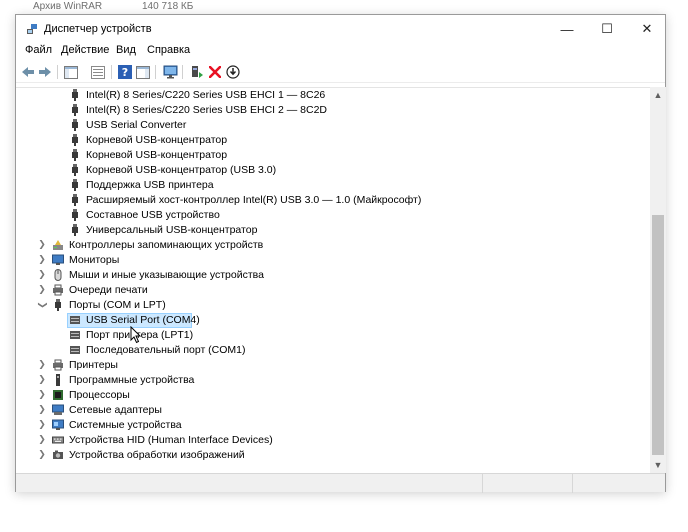 The width and height of the screenshot is (688, 532). I want to click on tree-category-mice: ❯ Мыши и иные указывающие устройства, so click(333, 275).